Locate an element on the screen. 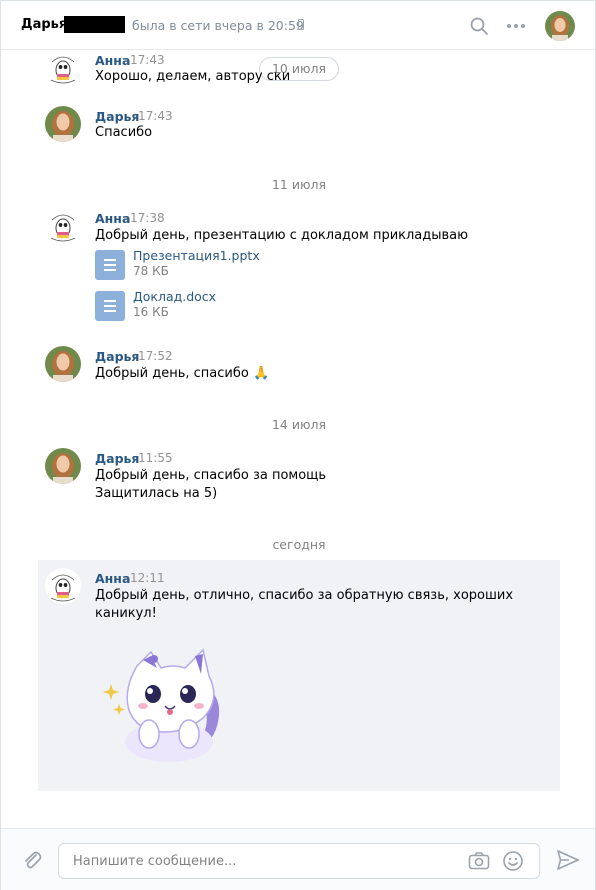 The height and width of the screenshot is (890, 596). attach-icon is located at coordinates (32, 860).